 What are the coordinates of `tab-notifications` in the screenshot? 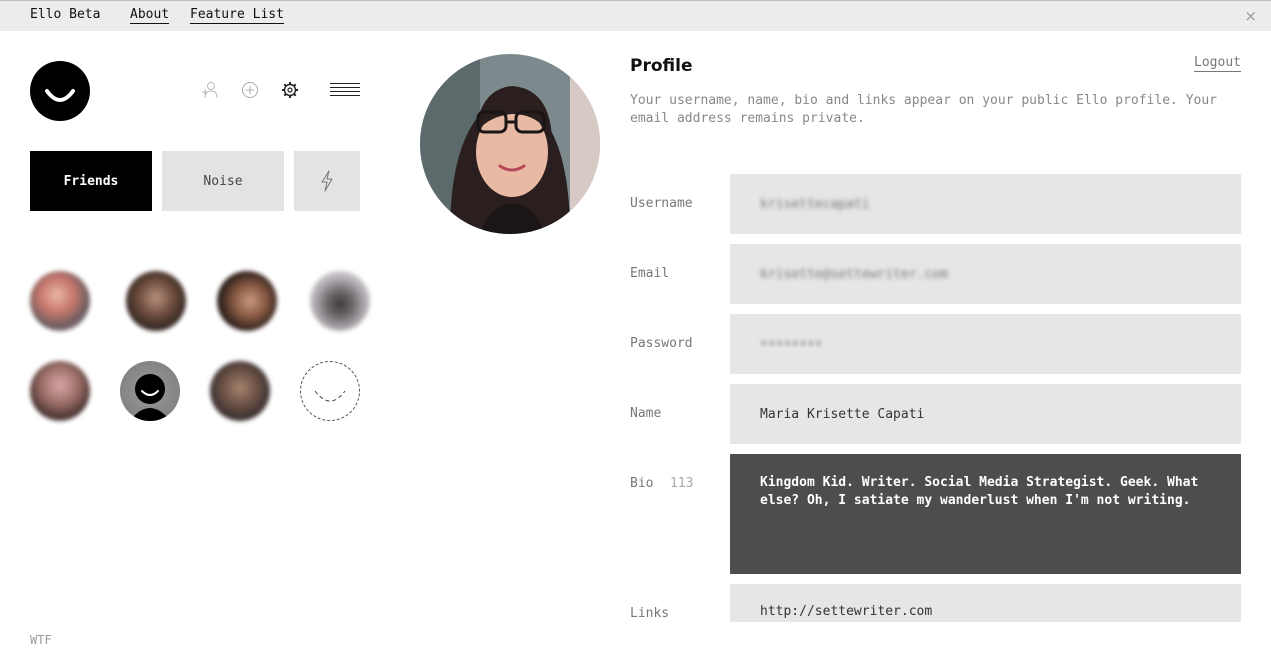 It's located at (327, 181).